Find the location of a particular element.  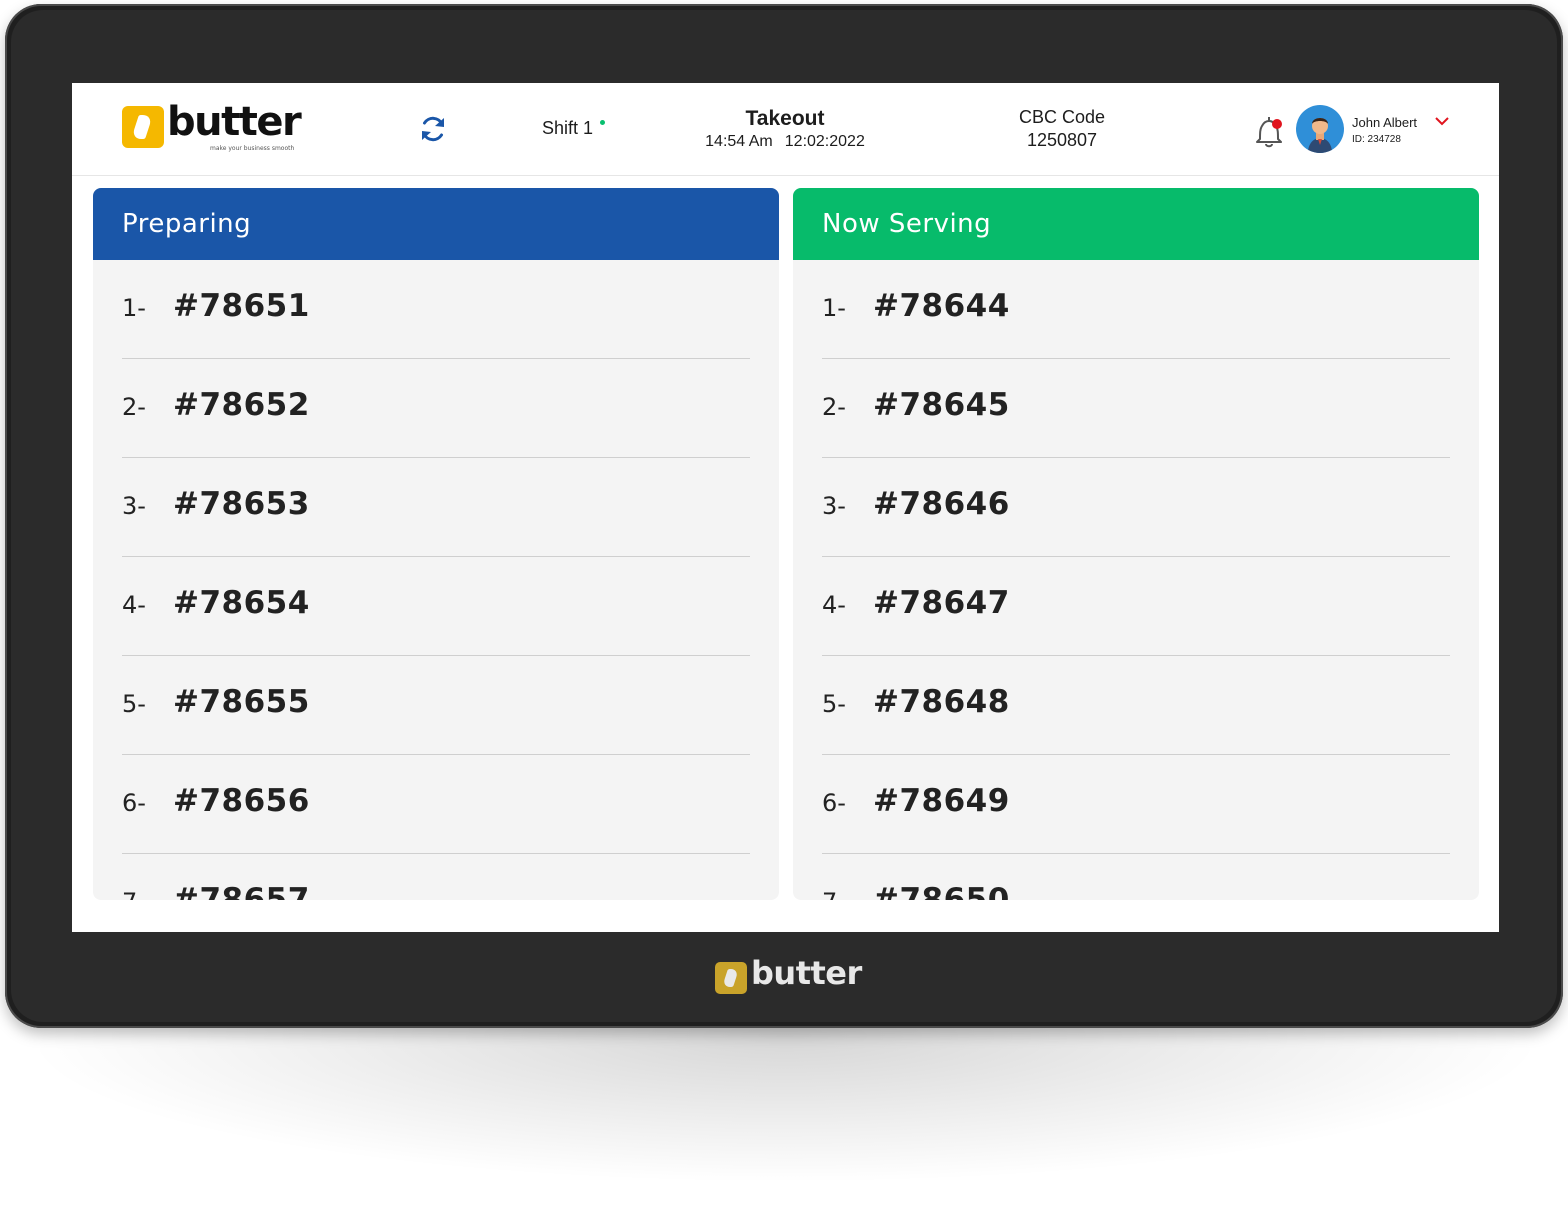

cbc-code-label: CBC Code is located at coordinates (1062, 117).